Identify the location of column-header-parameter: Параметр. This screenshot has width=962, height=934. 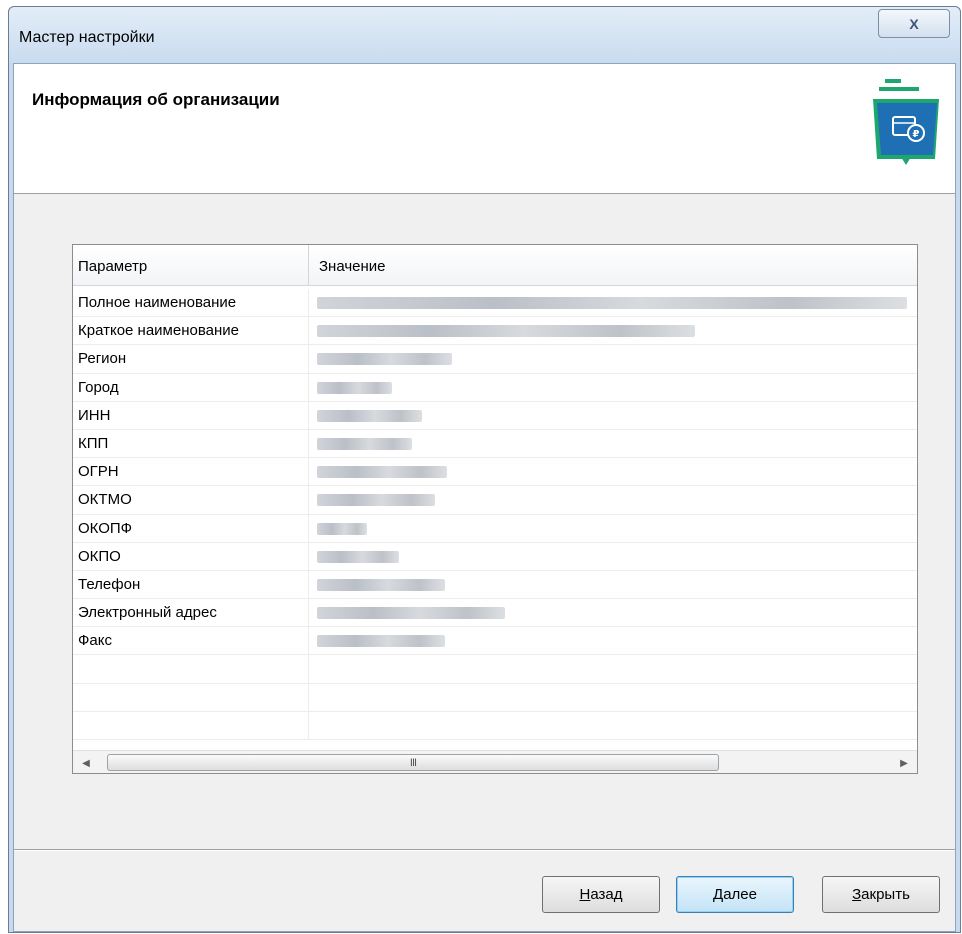
(191, 265).